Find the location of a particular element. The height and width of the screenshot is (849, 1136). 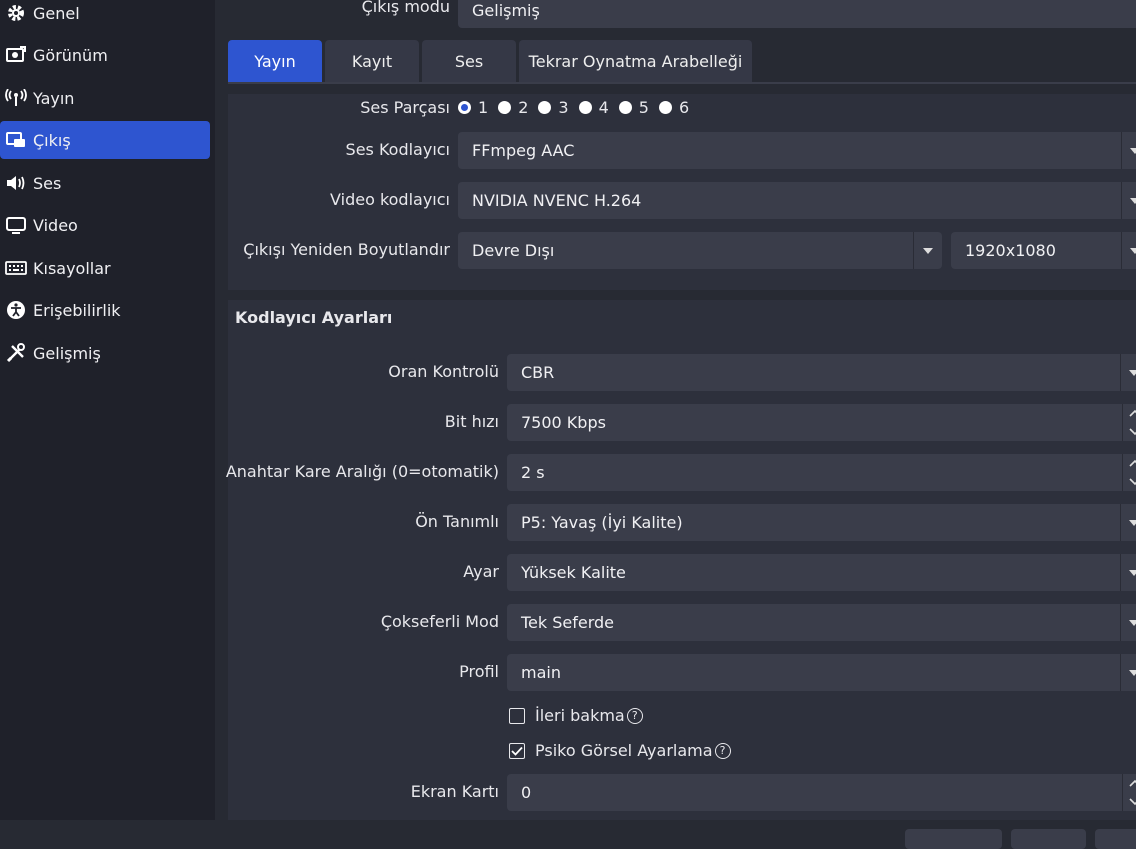

tab-ses: Ses is located at coordinates (469, 61).